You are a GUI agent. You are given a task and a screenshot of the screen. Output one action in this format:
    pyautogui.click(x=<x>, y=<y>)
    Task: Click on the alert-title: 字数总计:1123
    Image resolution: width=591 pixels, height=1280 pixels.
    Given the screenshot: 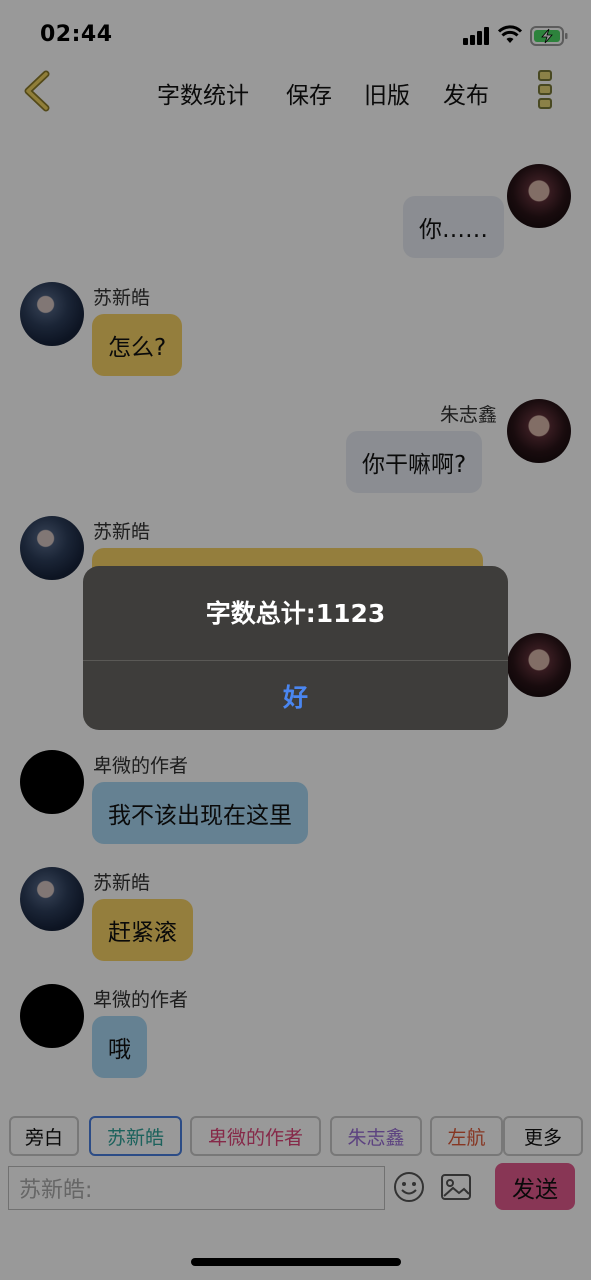 What is the action you would take?
    pyautogui.click(x=295, y=613)
    